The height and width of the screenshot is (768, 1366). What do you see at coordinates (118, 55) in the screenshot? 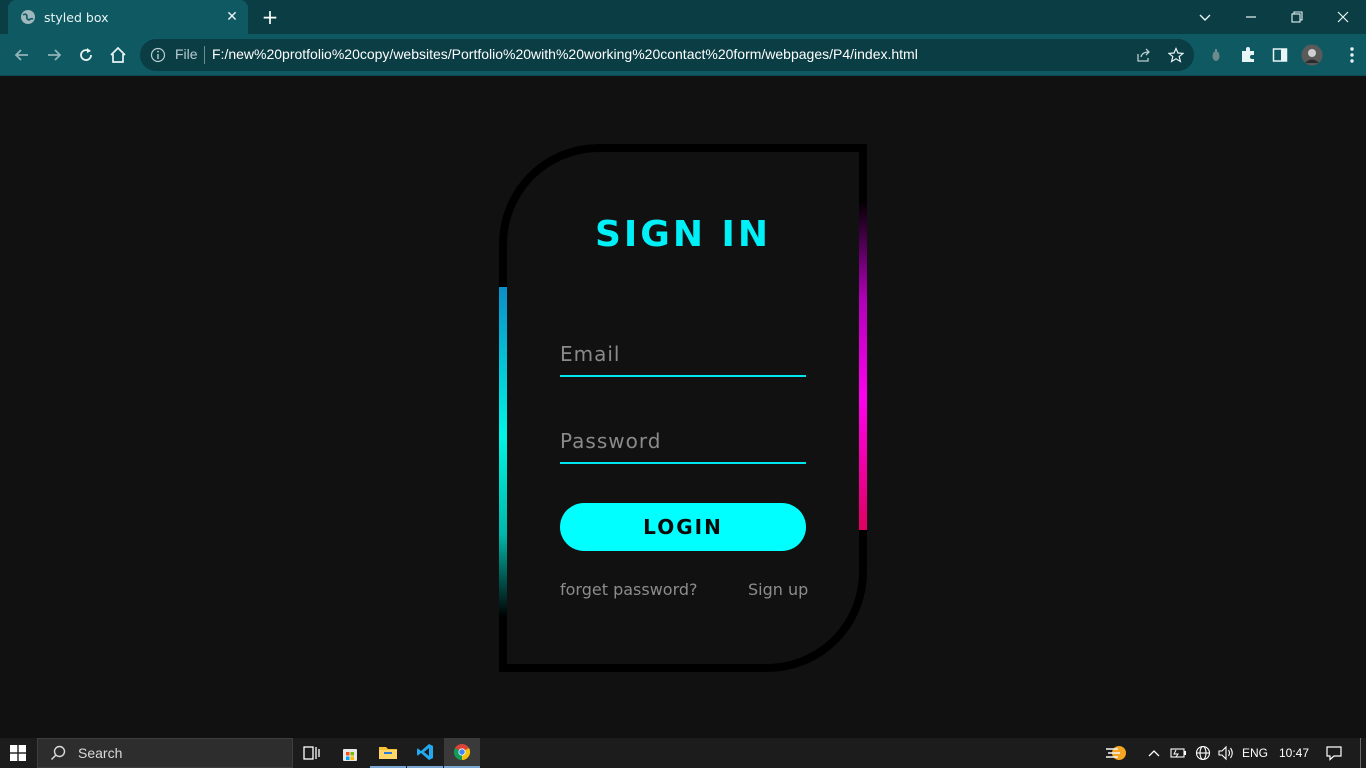
I see `home-icon` at bounding box center [118, 55].